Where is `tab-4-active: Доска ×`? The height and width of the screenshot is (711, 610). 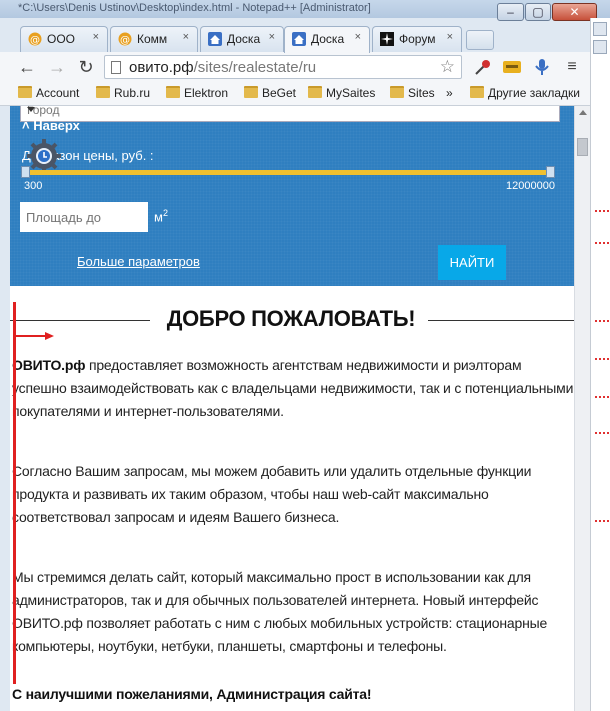 tab-4-active: Доска × is located at coordinates (327, 39).